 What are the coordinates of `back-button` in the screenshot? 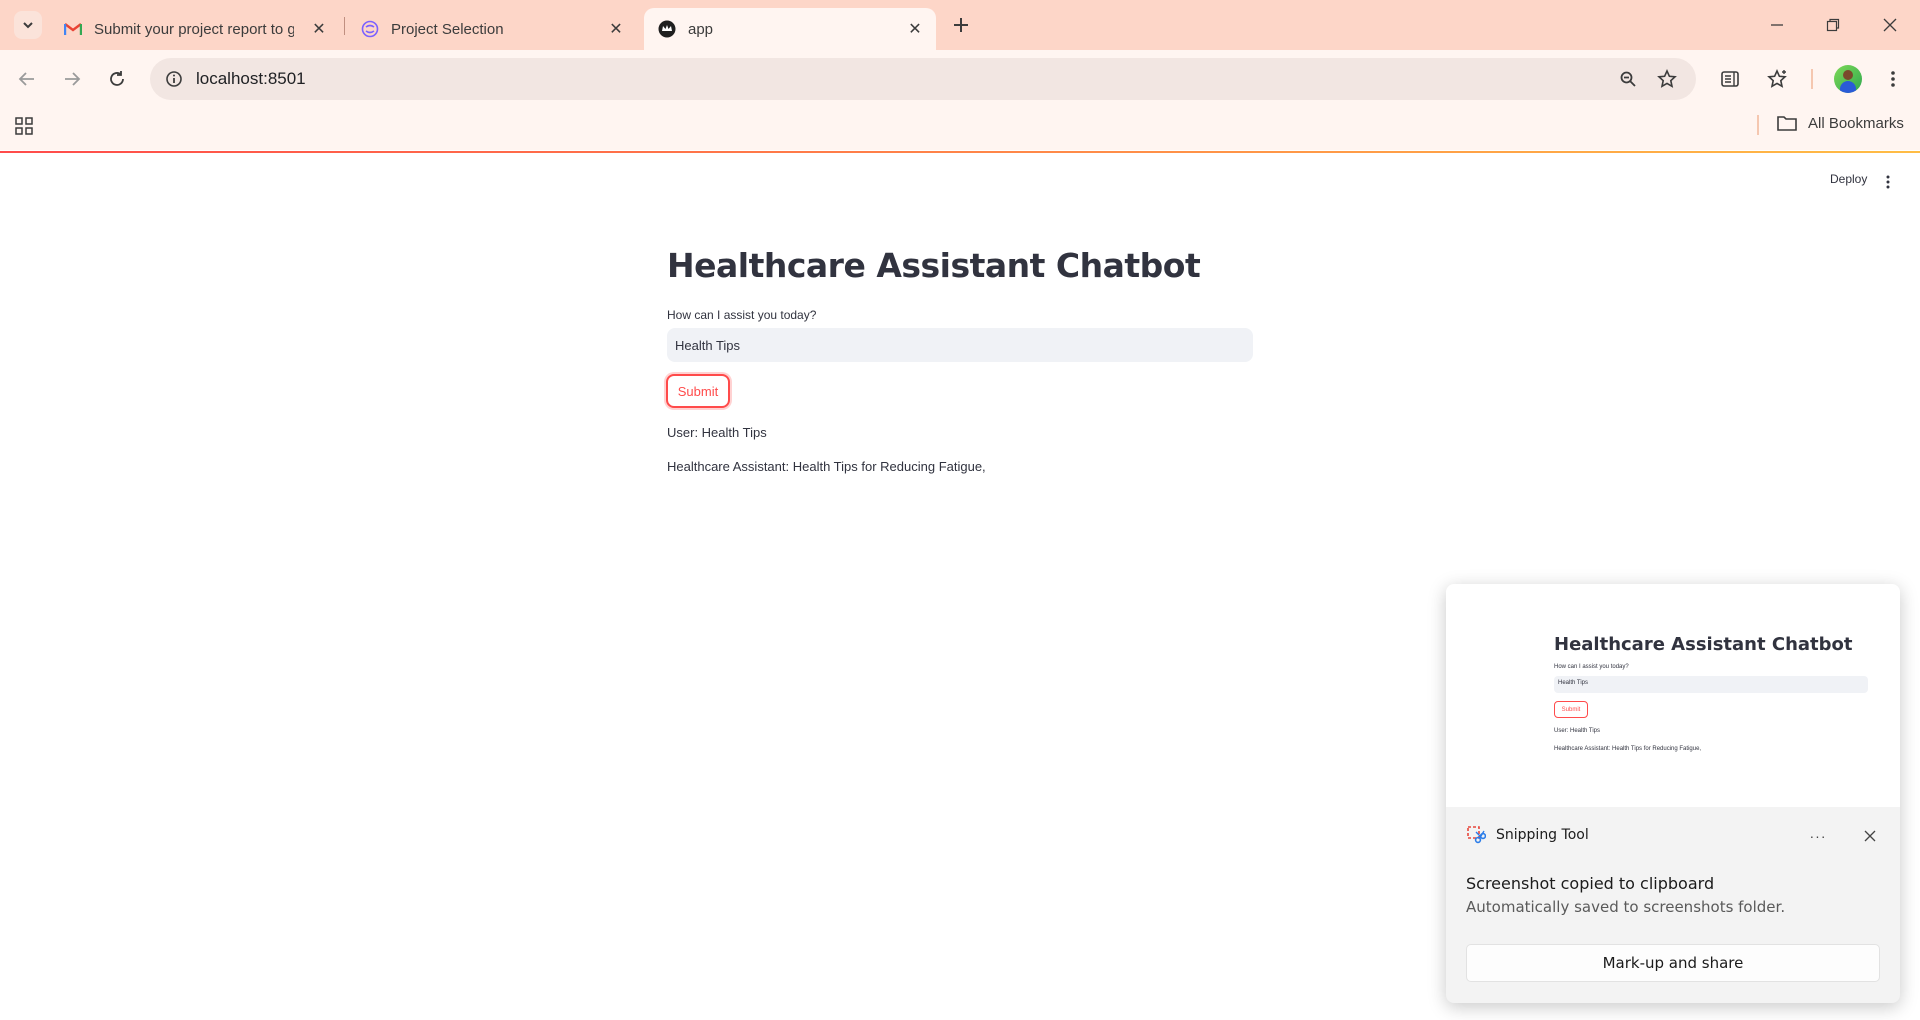 It's located at (27, 79).